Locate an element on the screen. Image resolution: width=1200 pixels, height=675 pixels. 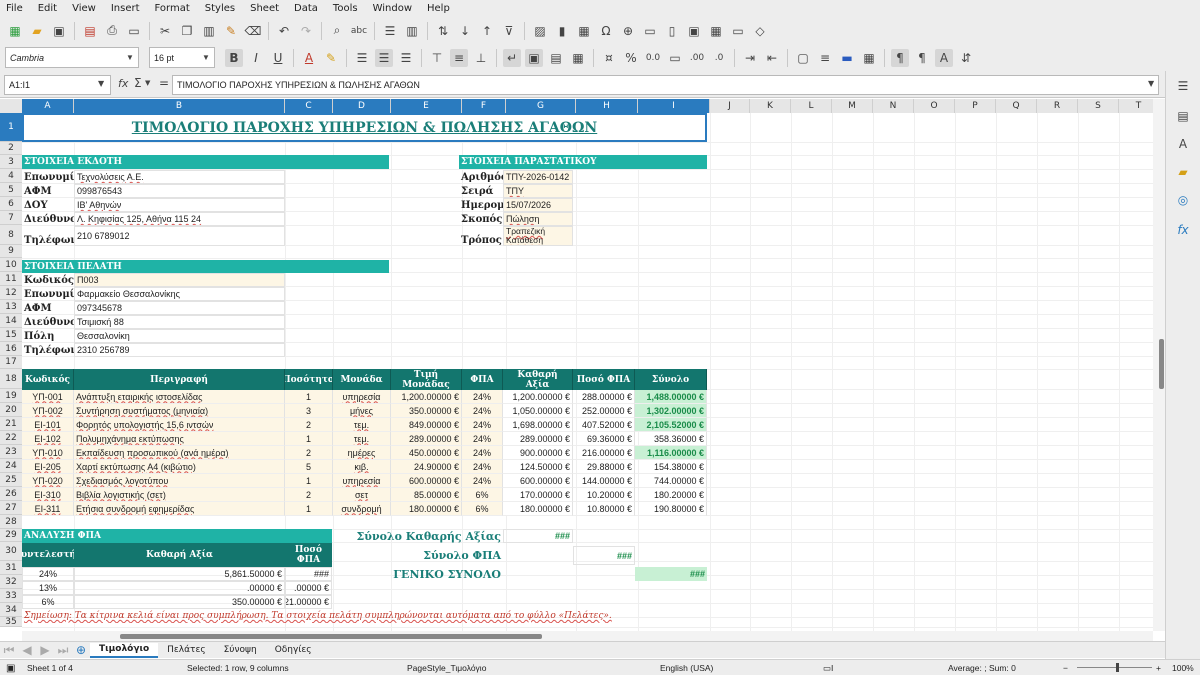
menu-view: View is located at coordinates (84, 8).